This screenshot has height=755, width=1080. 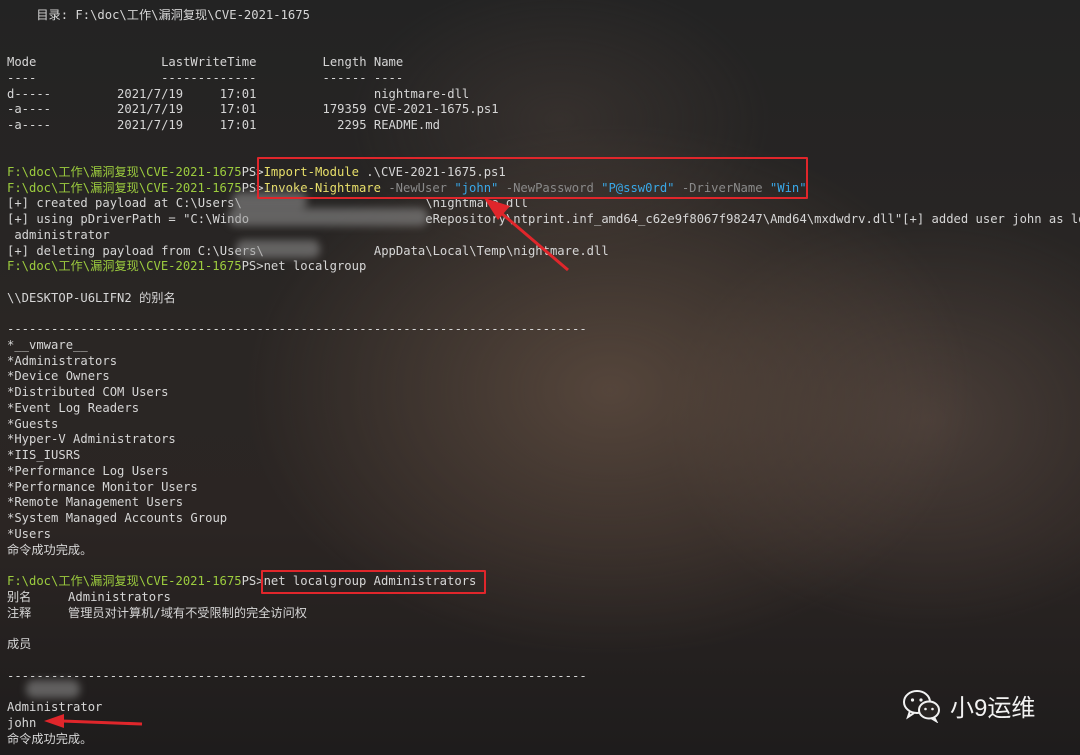 What do you see at coordinates (205, 62) in the screenshot?
I see `listing-header: Mode LastWriteTime Length Name` at bounding box center [205, 62].